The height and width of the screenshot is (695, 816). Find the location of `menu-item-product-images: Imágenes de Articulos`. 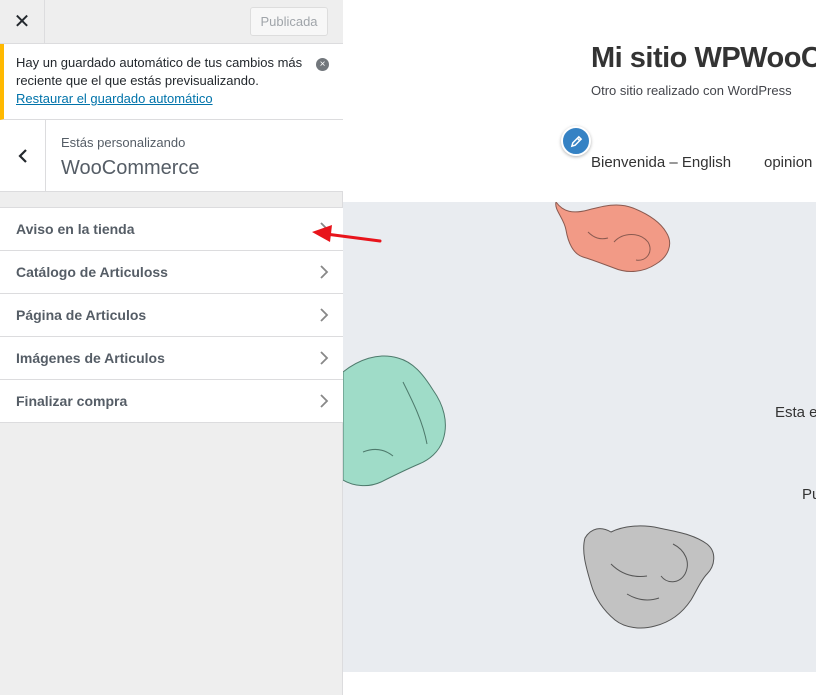

menu-item-product-images: Imágenes de Articulos is located at coordinates (171, 358).